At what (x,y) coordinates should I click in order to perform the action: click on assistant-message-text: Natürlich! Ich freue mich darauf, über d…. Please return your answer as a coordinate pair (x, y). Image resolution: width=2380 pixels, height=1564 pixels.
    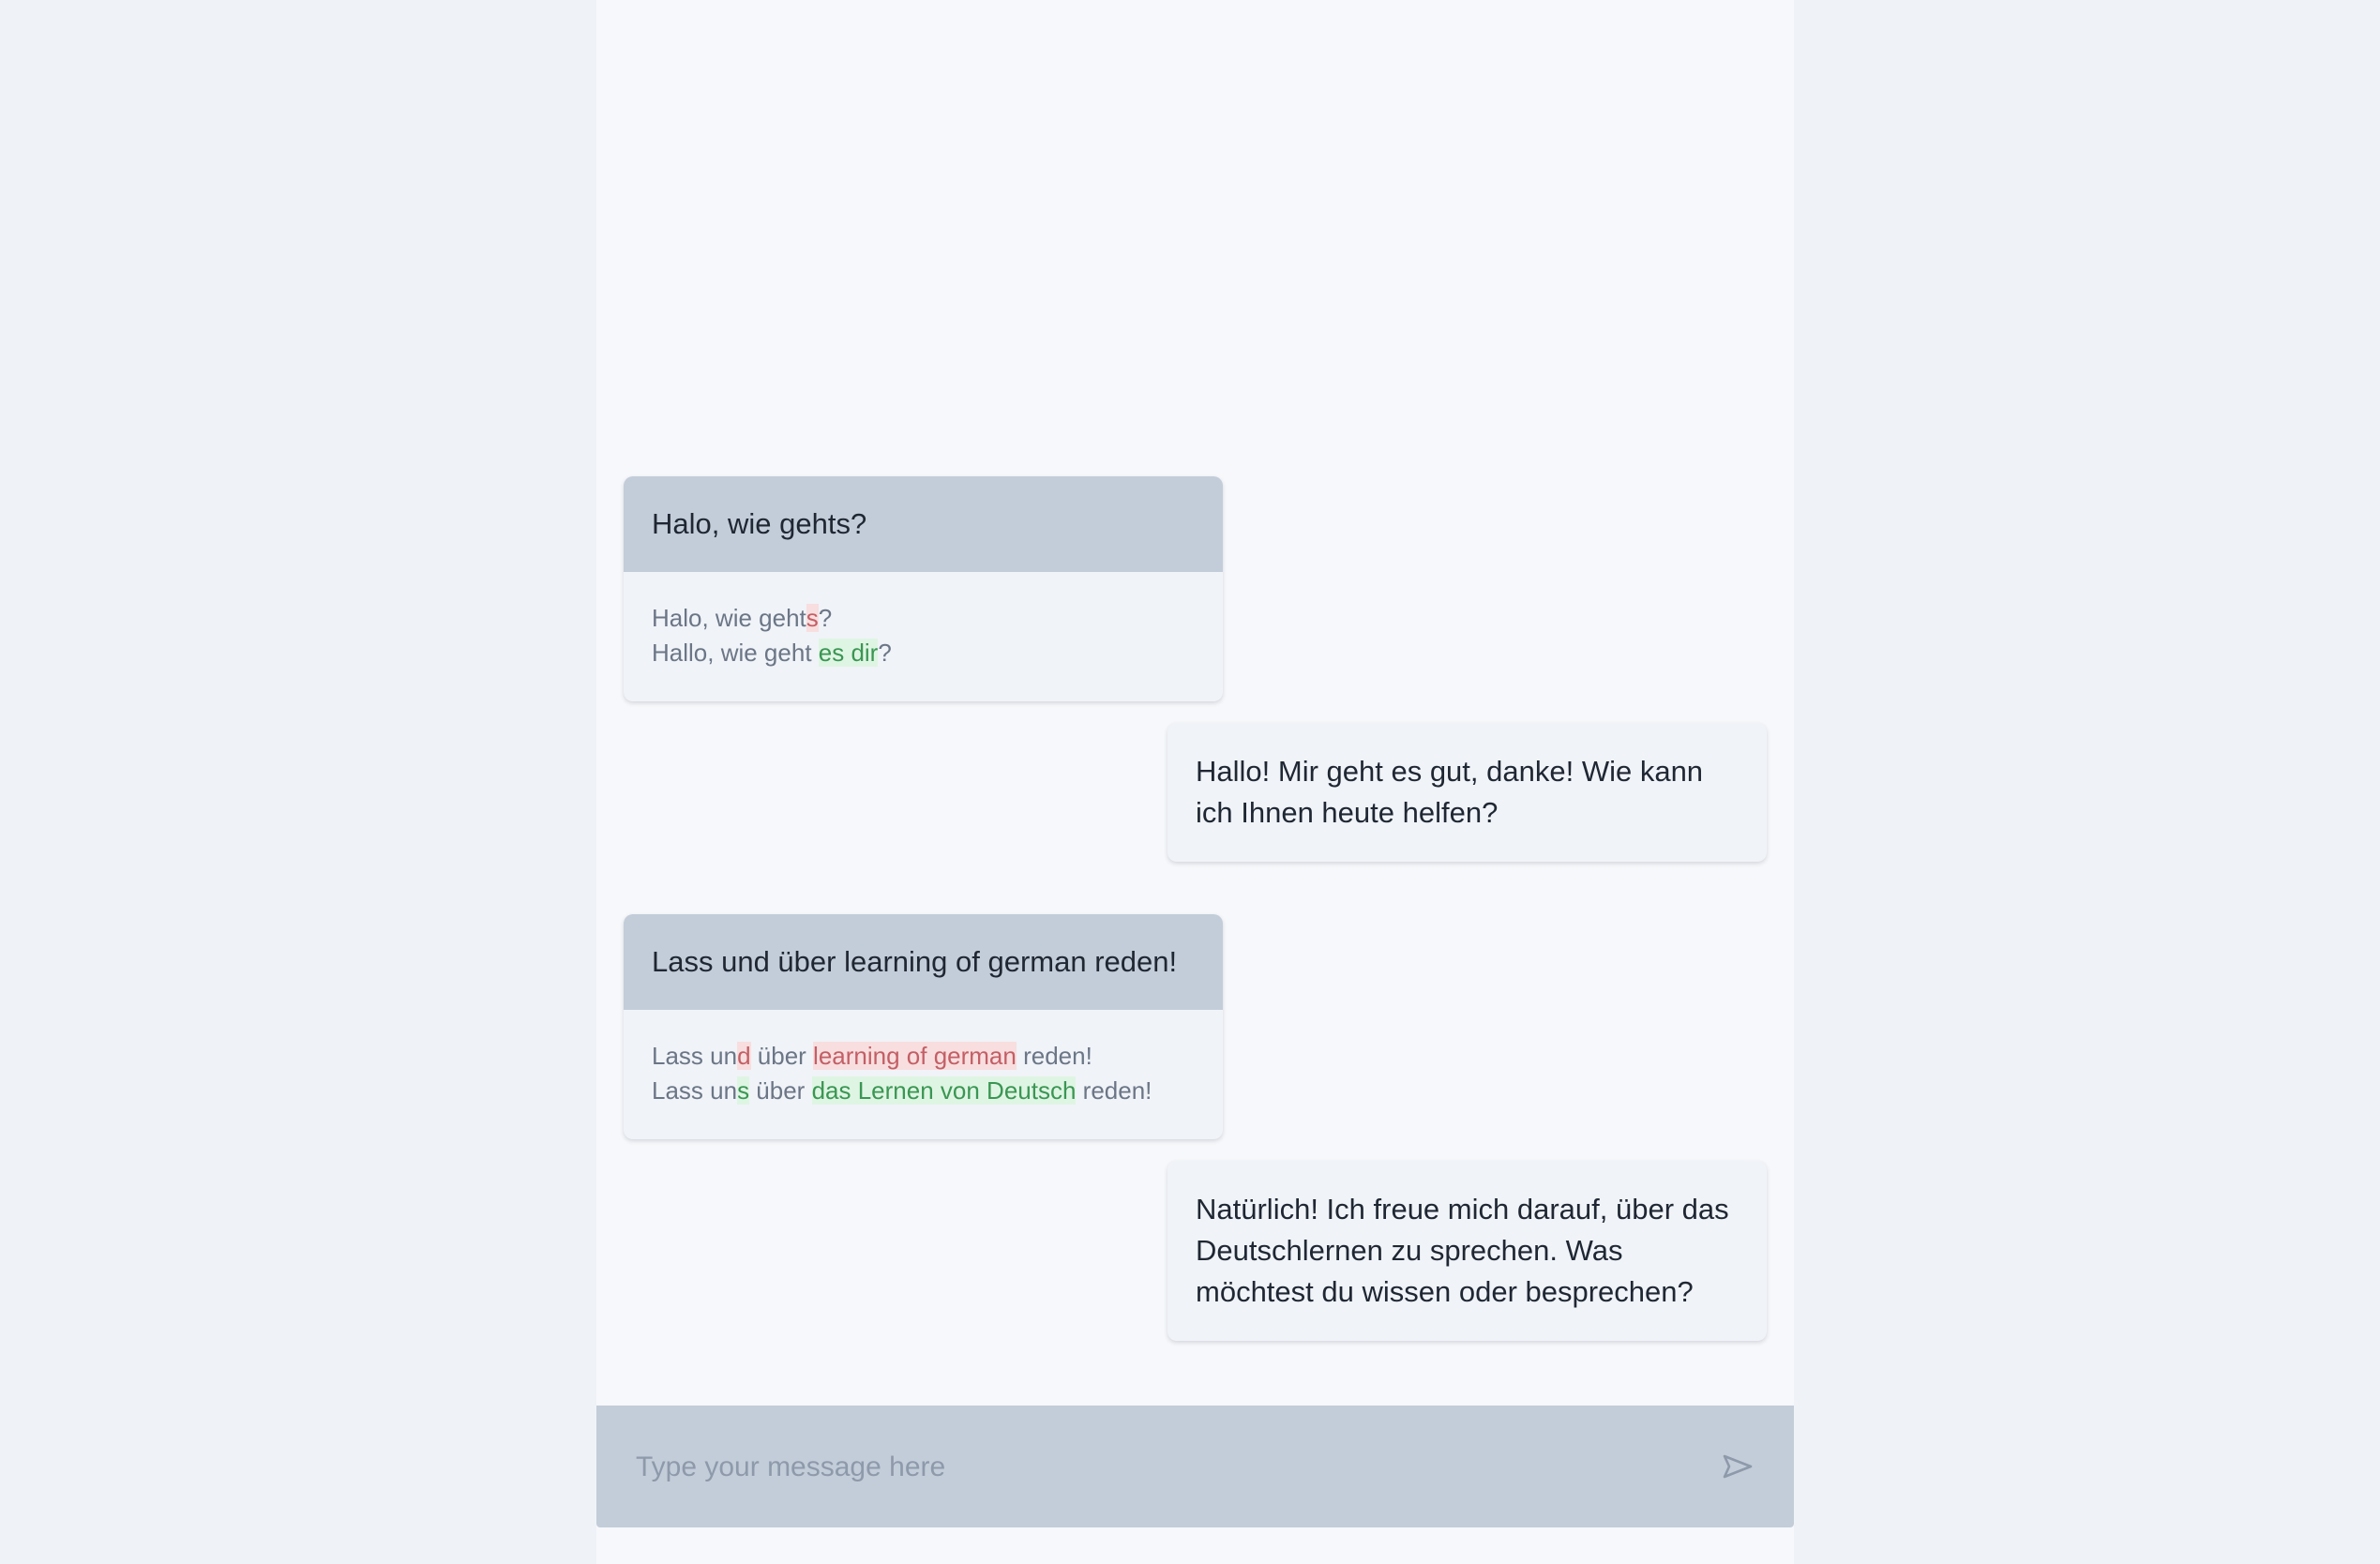
    Looking at the image, I should click on (1462, 1251).